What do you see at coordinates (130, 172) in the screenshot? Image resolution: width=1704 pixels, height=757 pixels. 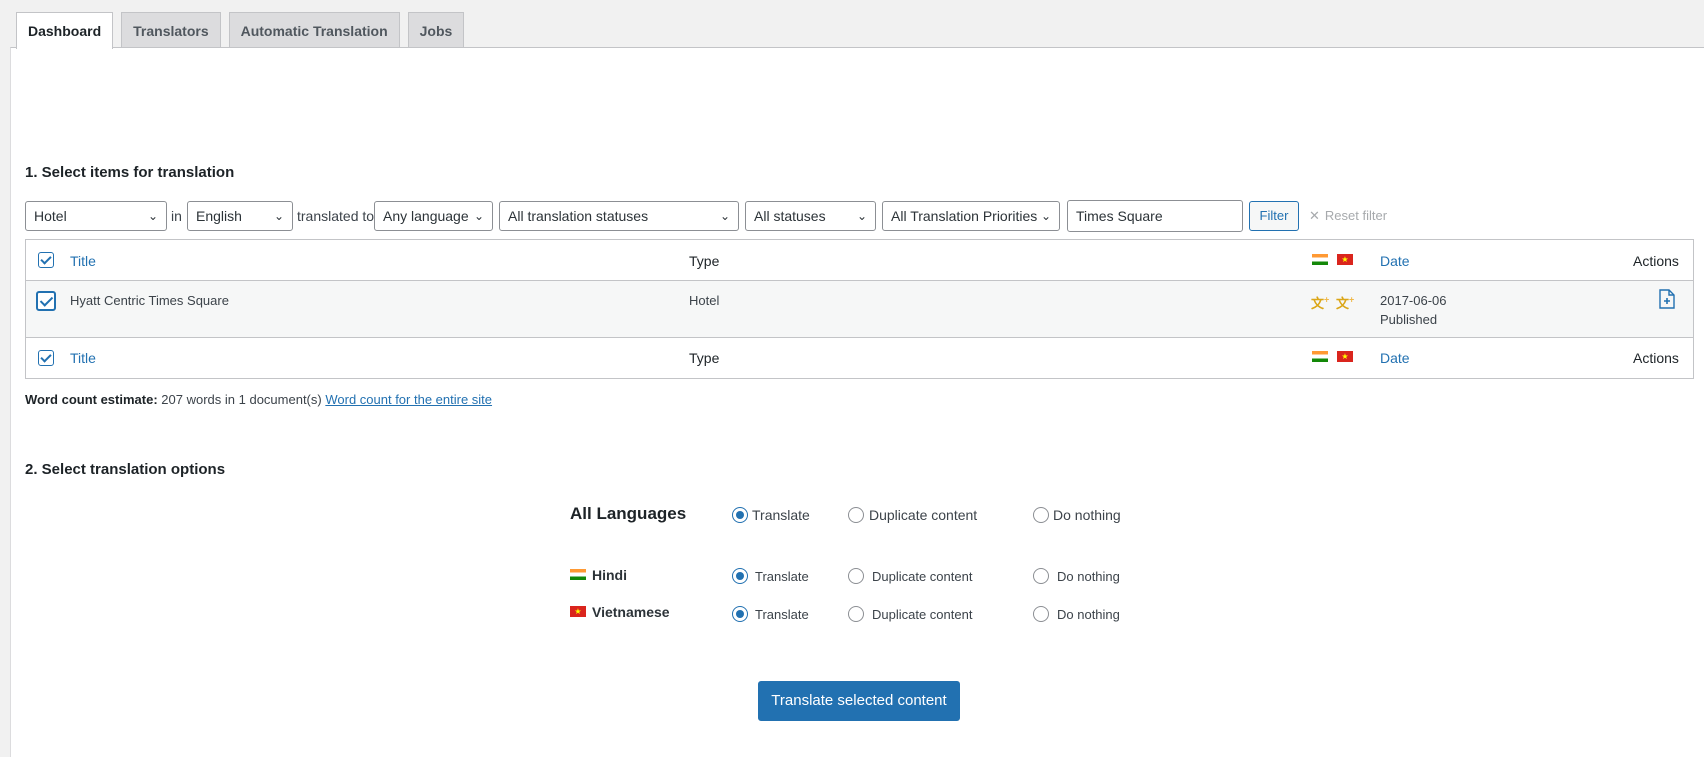 I see `section-select-items-title: 1. Select items for translation` at bounding box center [130, 172].